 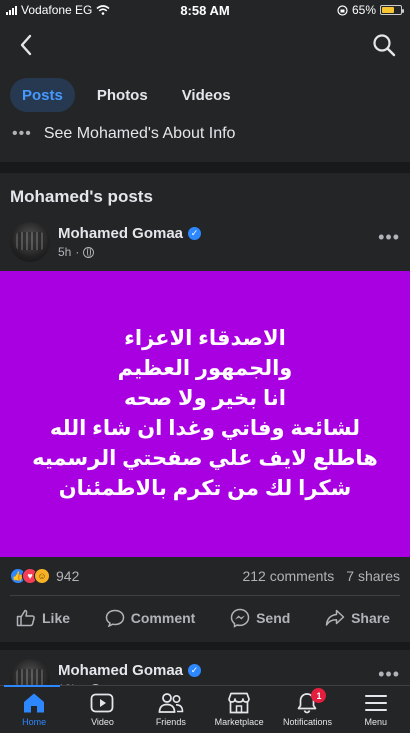 I want to click on tab-posts: Posts, so click(x=42, y=95).